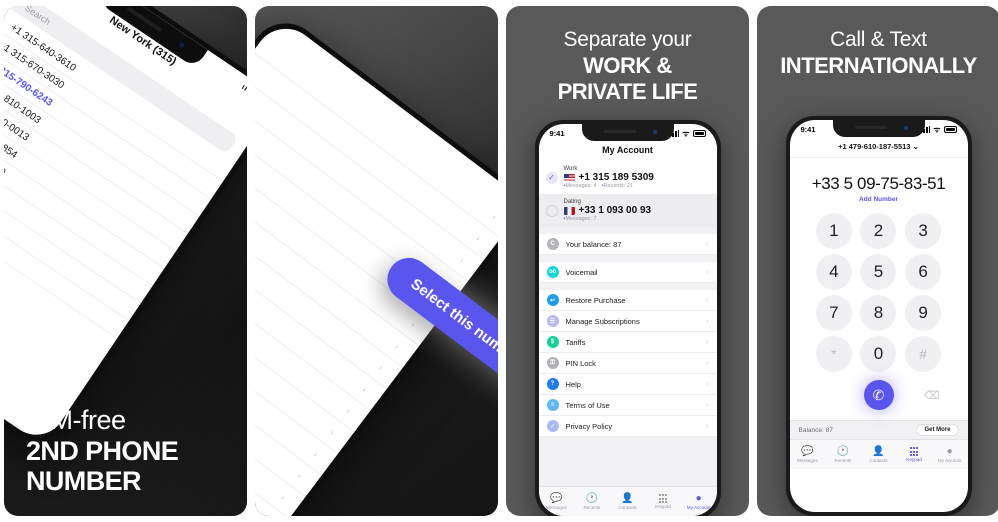 This screenshot has height=522, width=998. Describe the element at coordinates (878, 354) in the screenshot. I see `keypad-key-0: 0` at that location.